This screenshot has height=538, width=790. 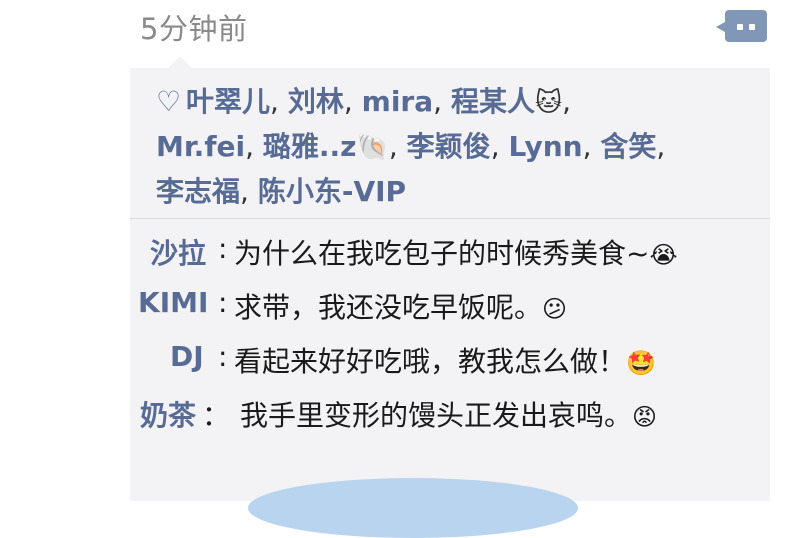 I want to click on comment-text: 求带，我还没吃早饭呢。😕, so click(x=401, y=307).